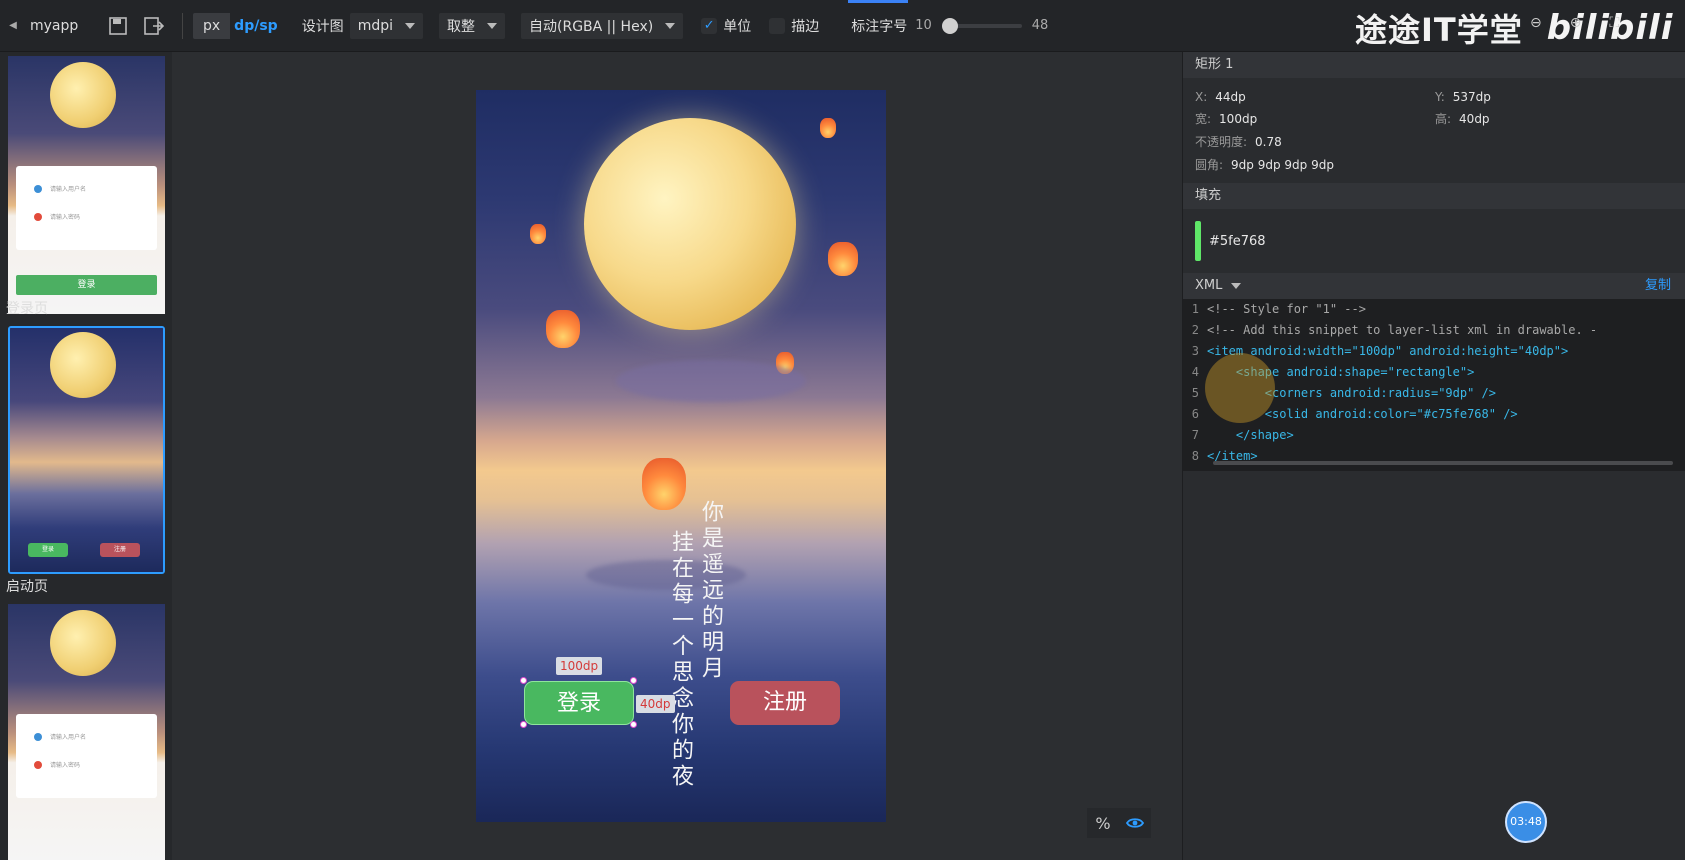 The width and height of the screenshot is (1685, 860). Describe the element at coordinates (981, 25) in the screenshot. I see `font-size-slider` at that location.